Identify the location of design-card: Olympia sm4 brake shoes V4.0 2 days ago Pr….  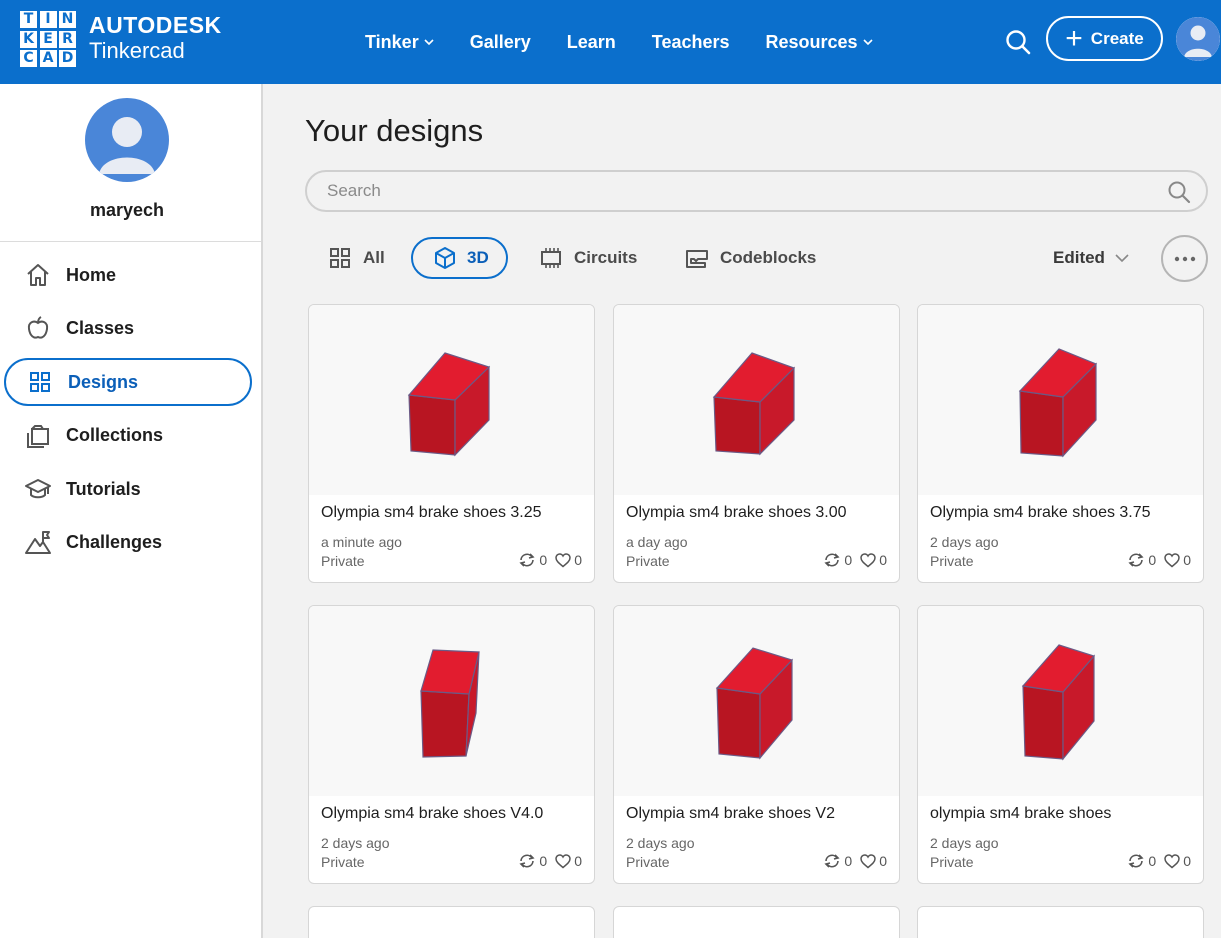
(451, 744).